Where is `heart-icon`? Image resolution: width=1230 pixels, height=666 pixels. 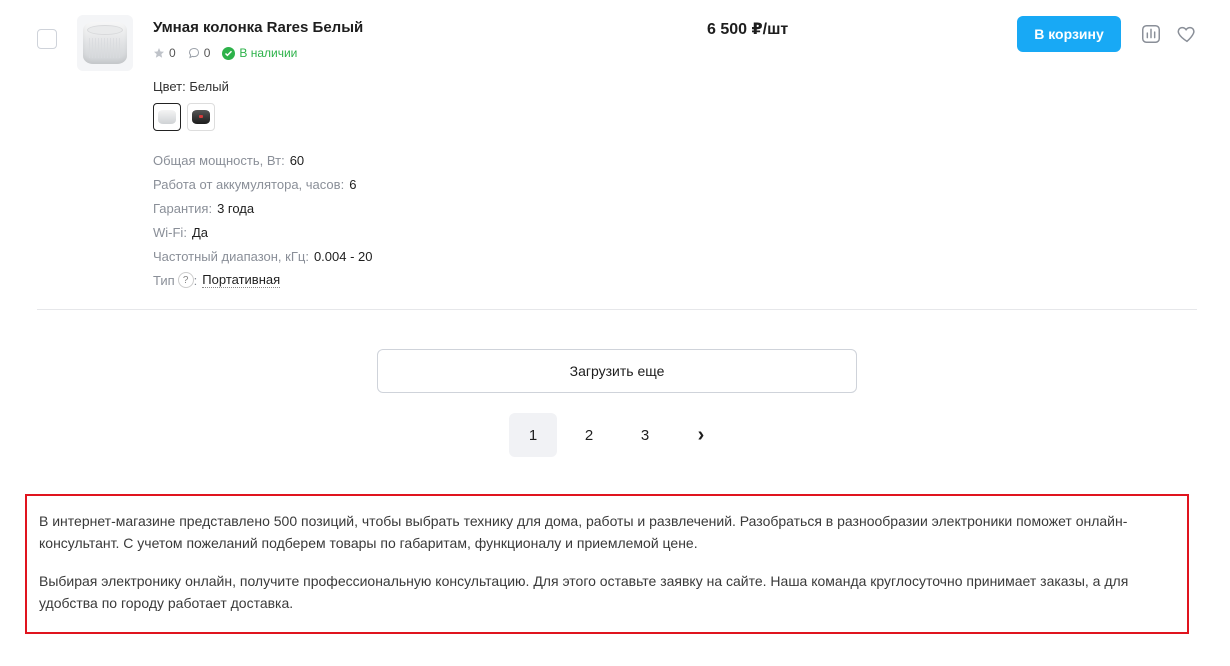 heart-icon is located at coordinates (1187, 34).